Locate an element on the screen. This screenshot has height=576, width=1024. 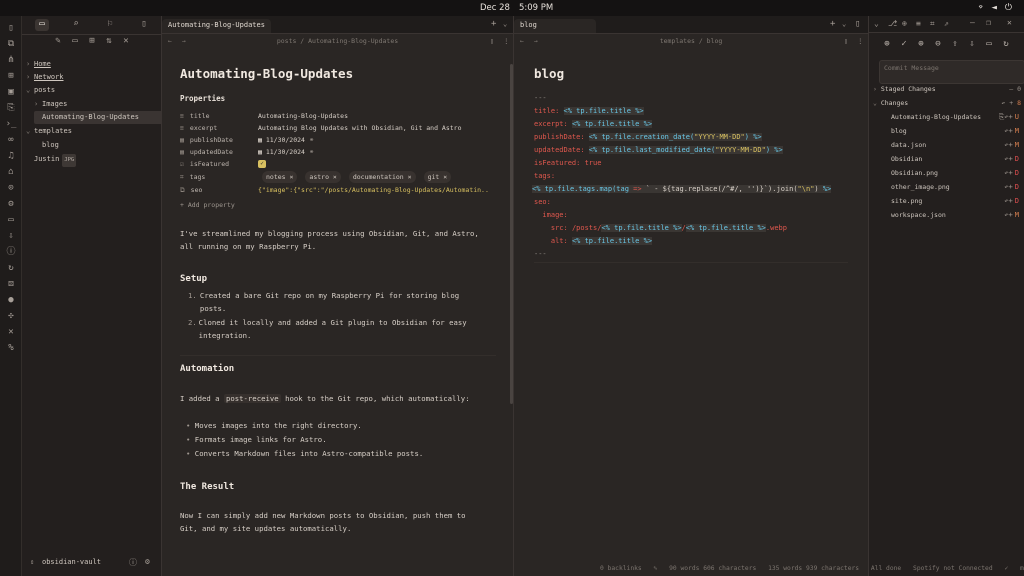
unstage-all-icon: ⊖ is located at coordinates (938, 45).